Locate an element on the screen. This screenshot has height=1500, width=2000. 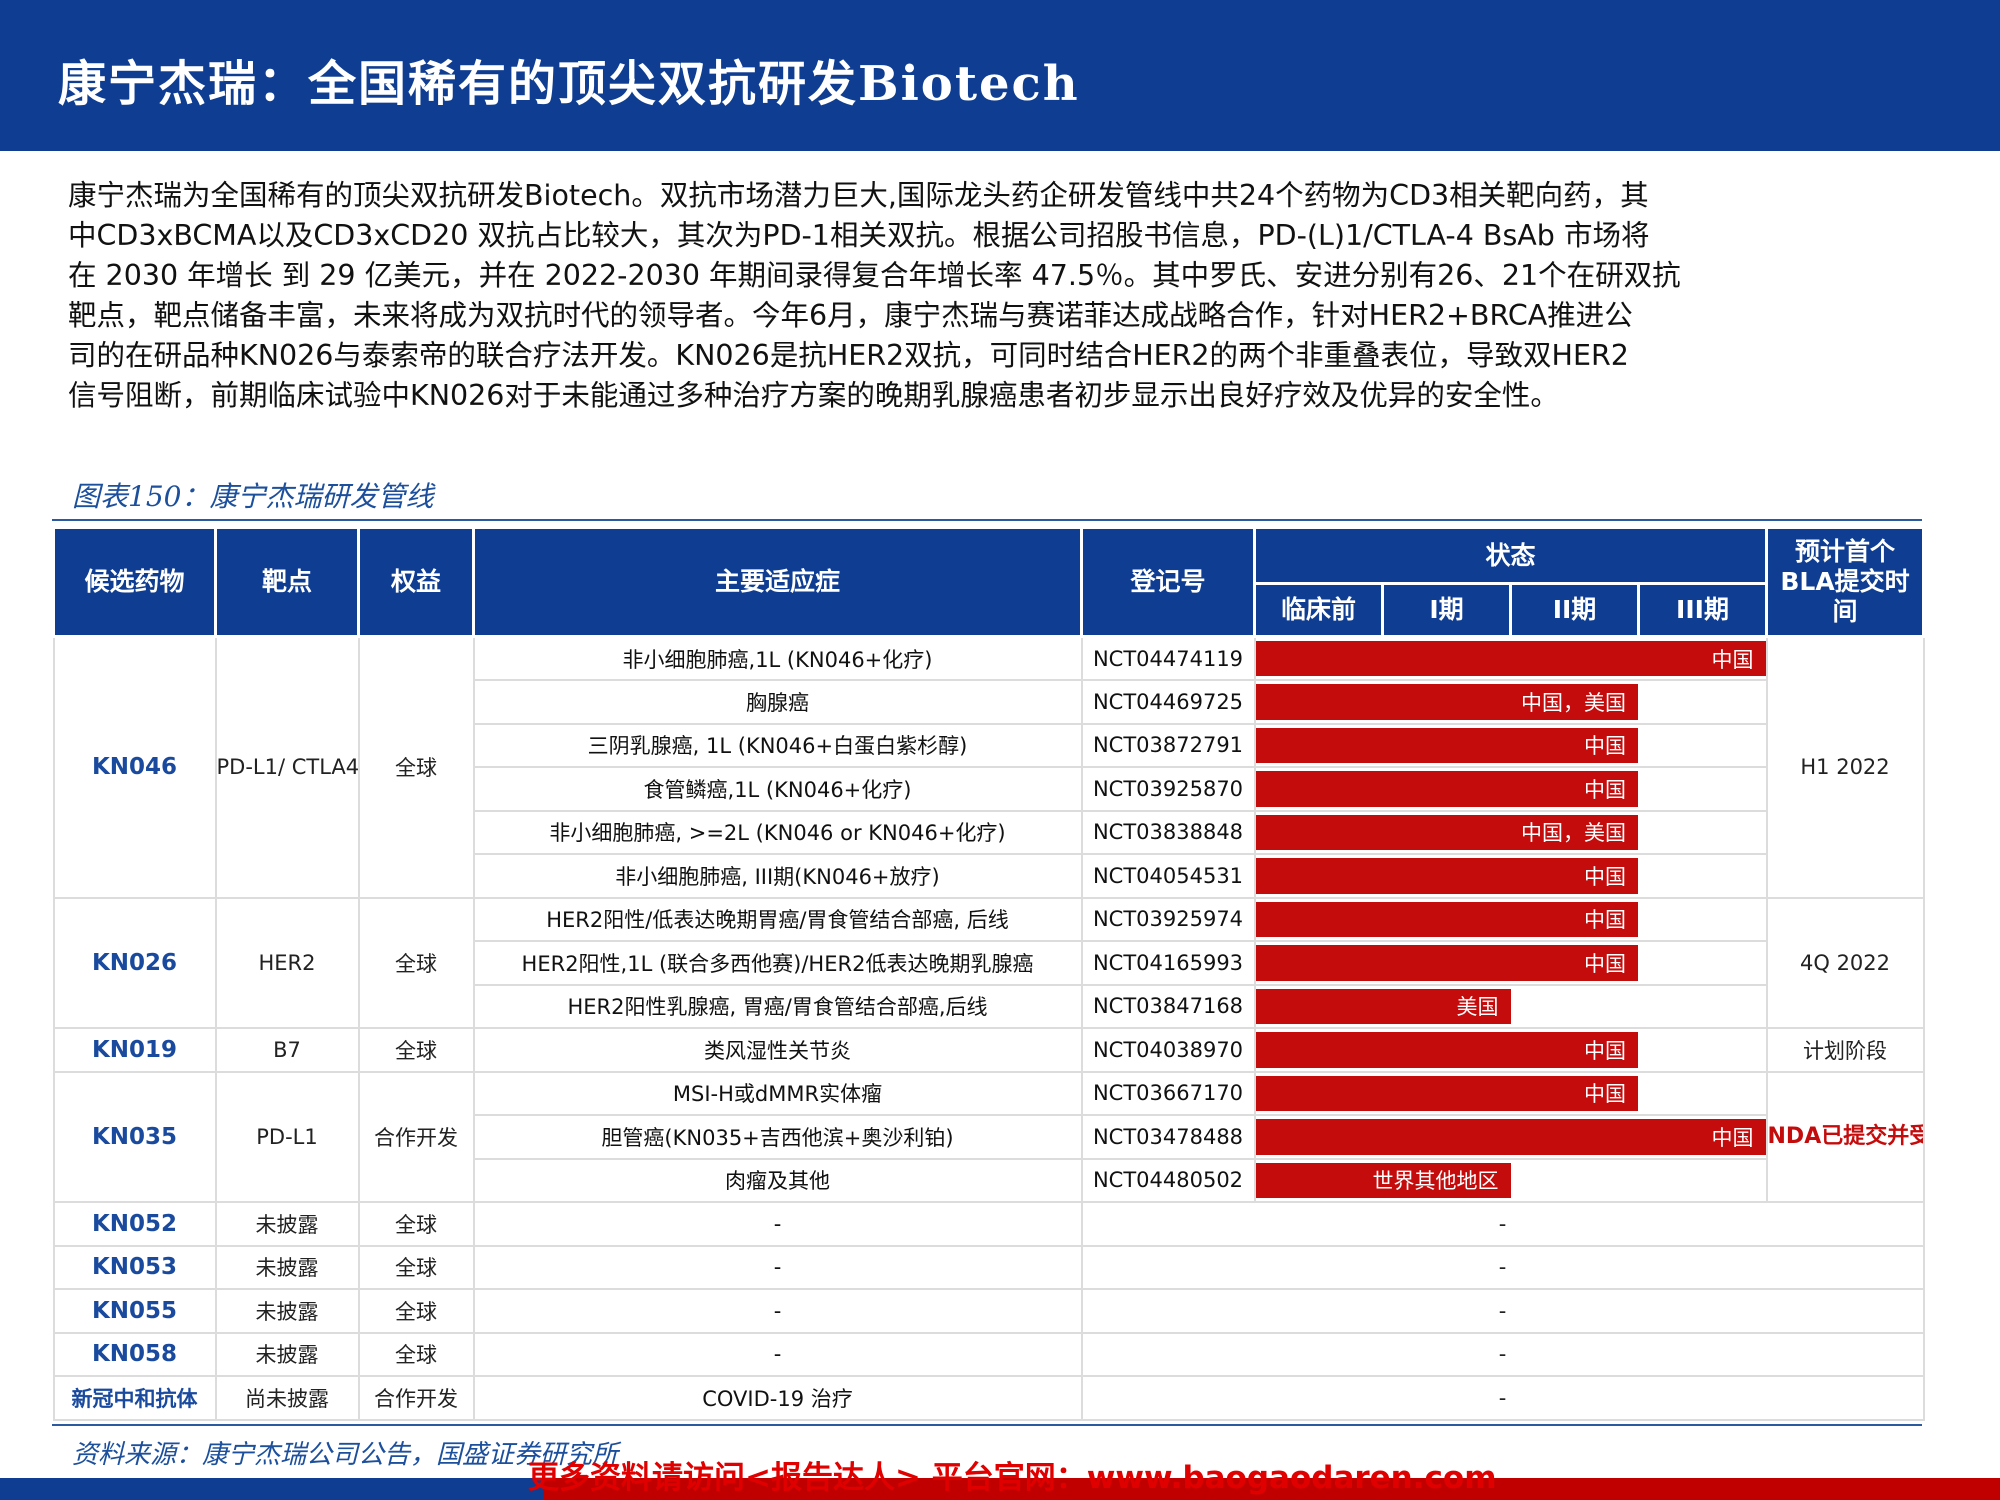
indication-cell: HER2阳性乳腺癌, 胃癌/胃食管结合部癌,后线 is located at coordinates (777, 1006).